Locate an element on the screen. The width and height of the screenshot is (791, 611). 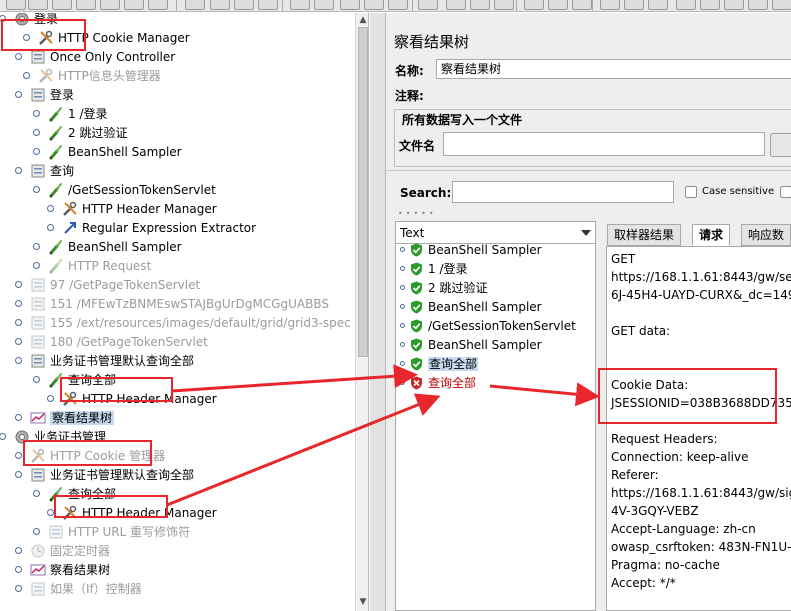
tree-node: HTTP Request is located at coordinates (99, 266).